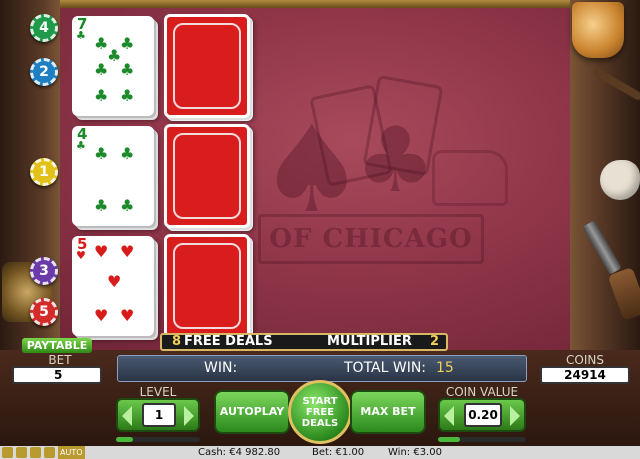 The height and width of the screenshot is (459, 640). I want to click on help-icon, so click(35, 452).